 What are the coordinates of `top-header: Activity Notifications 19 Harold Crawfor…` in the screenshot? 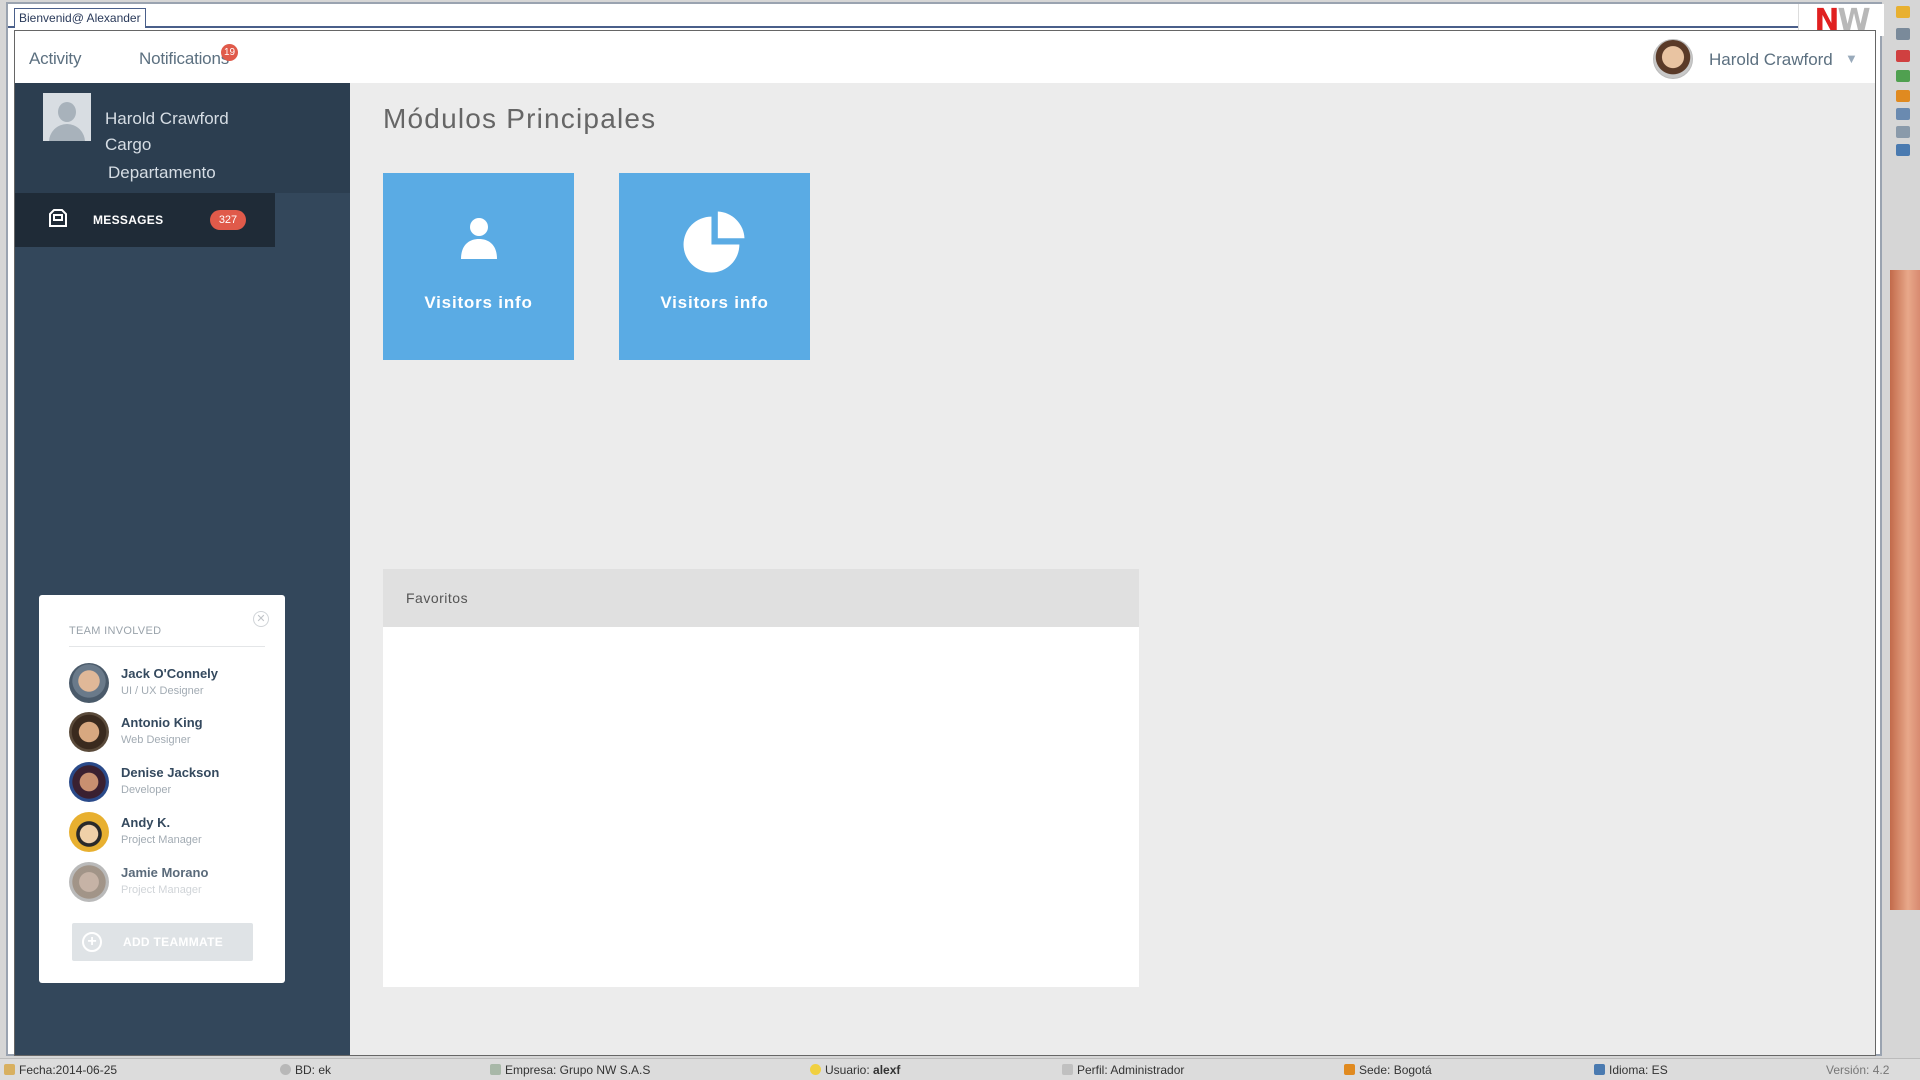 It's located at (945, 57).